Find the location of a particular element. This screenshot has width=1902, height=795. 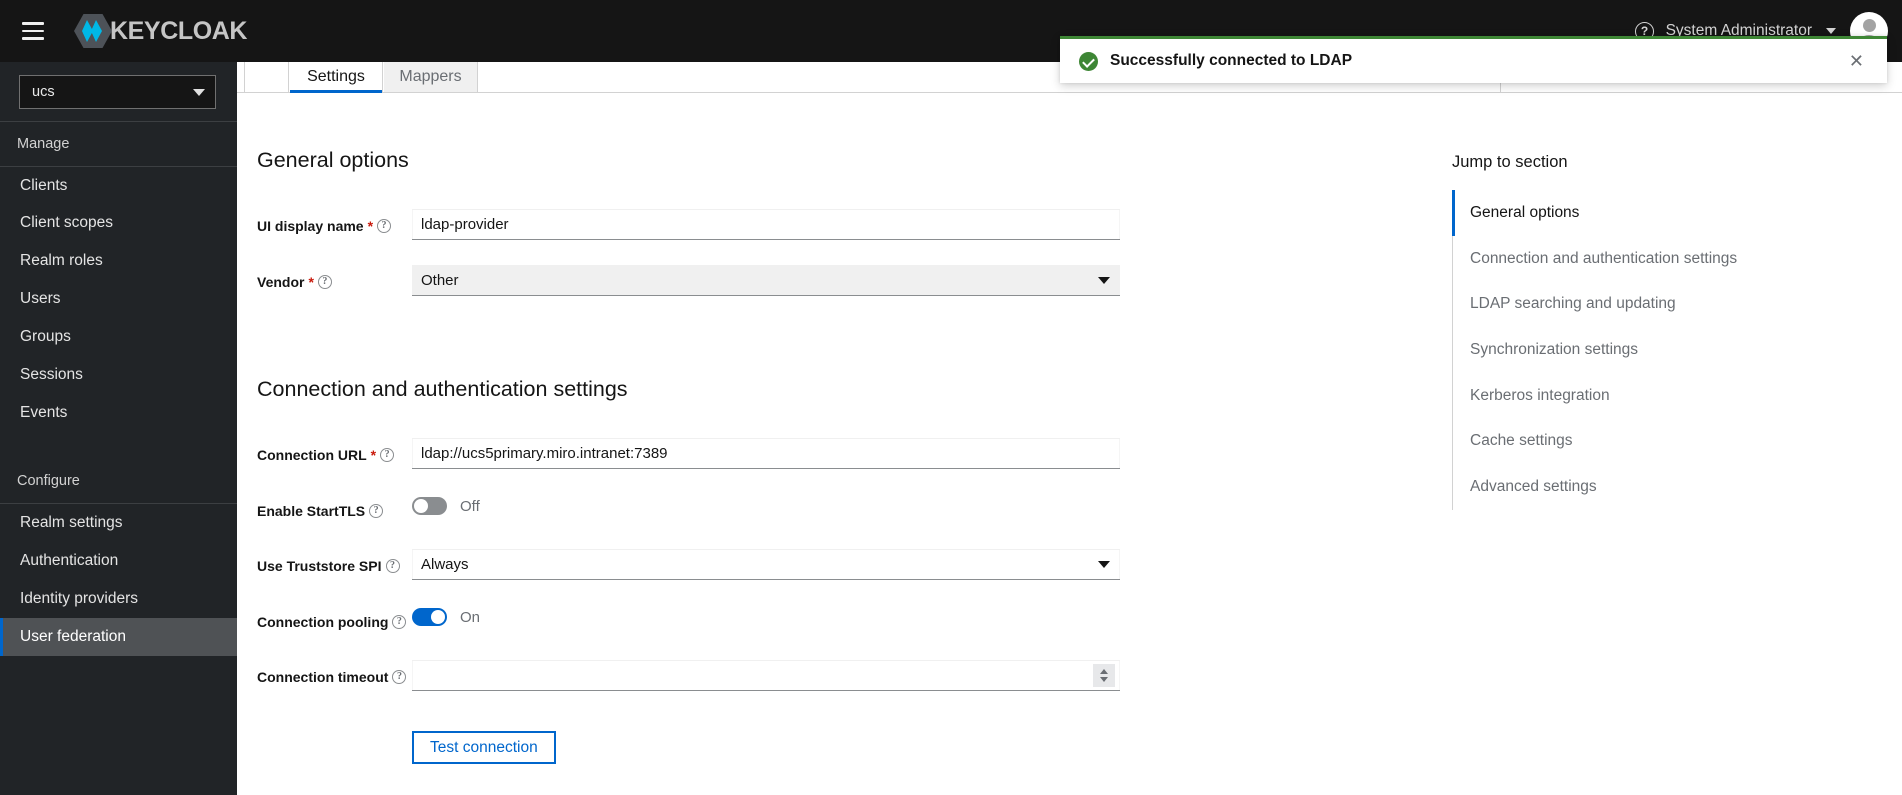

field-enable-starttls: Enable StartTLS ? Off is located at coordinates (827, 509).